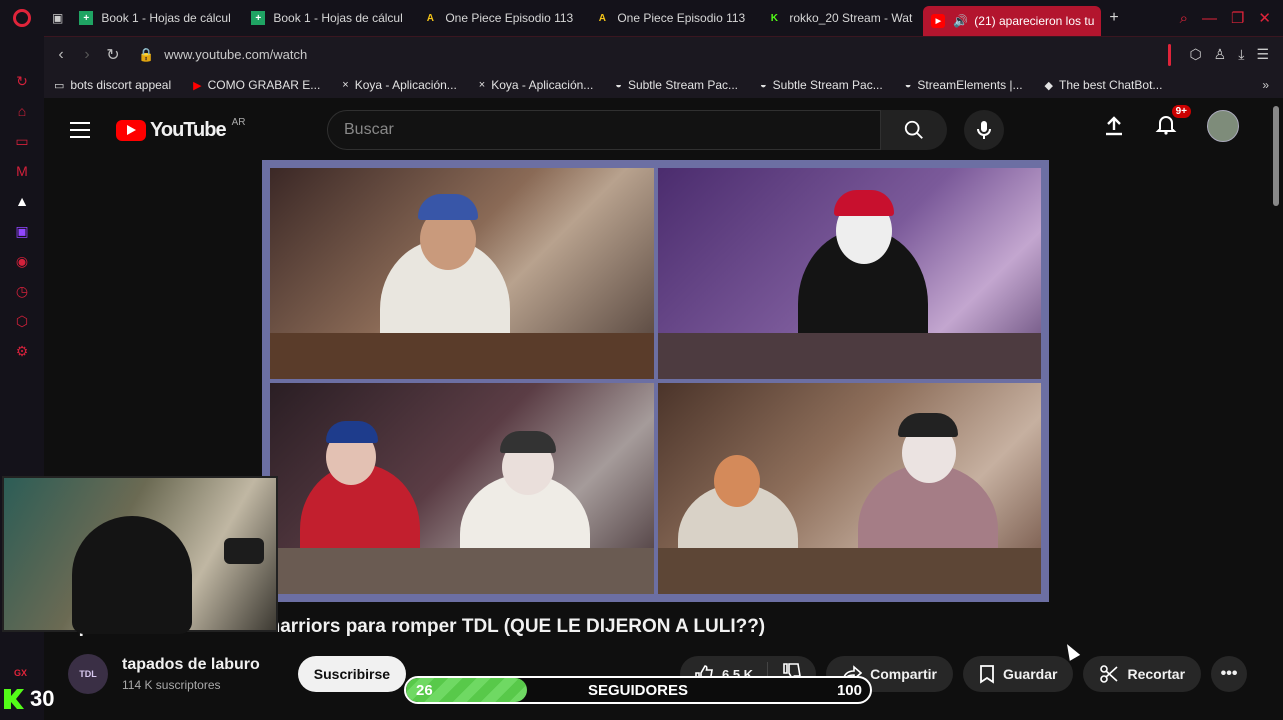 This screenshot has height=720, width=1283. What do you see at coordinates (112, 85) in the screenshot?
I see `bookmark-item: ▭ bots discort appeal` at bounding box center [112, 85].